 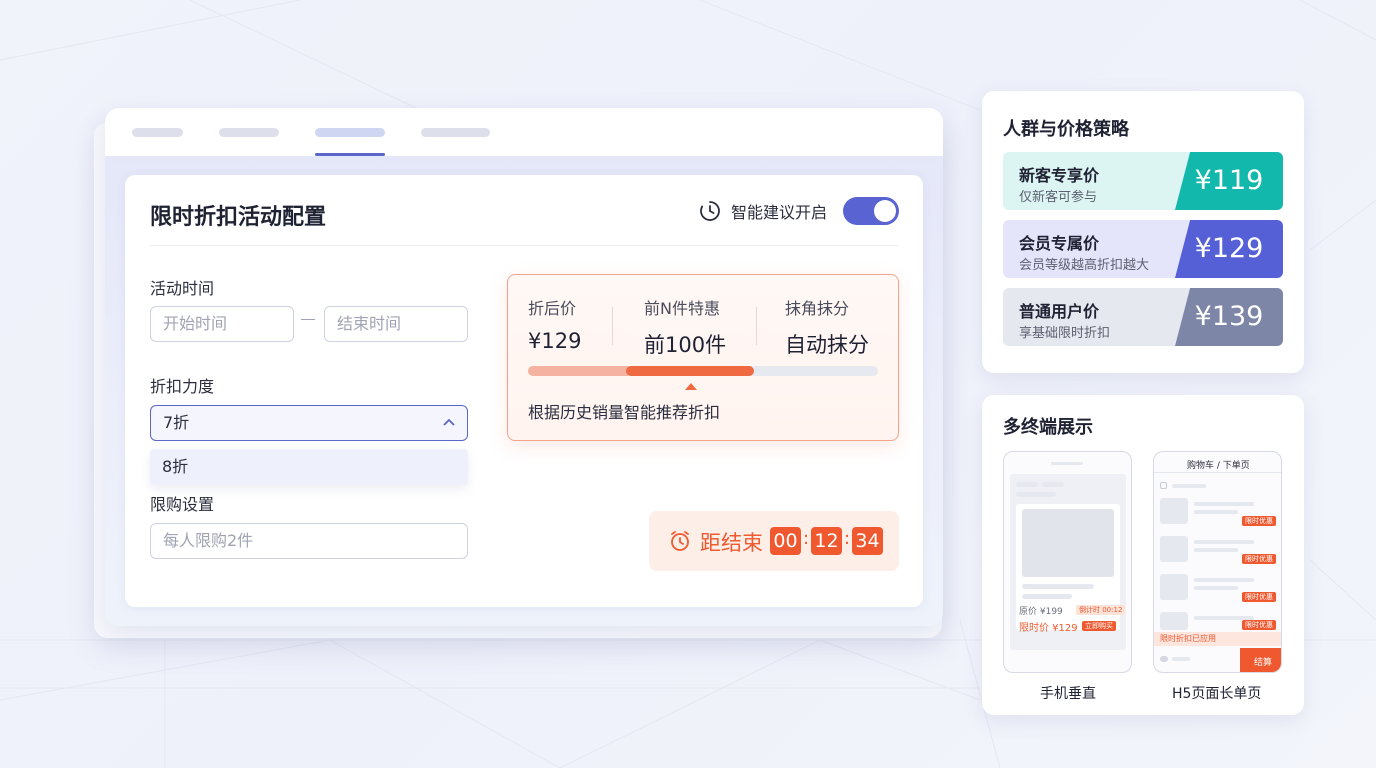 I want to click on tier-price: ¥139, so click(x=1229, y=317).